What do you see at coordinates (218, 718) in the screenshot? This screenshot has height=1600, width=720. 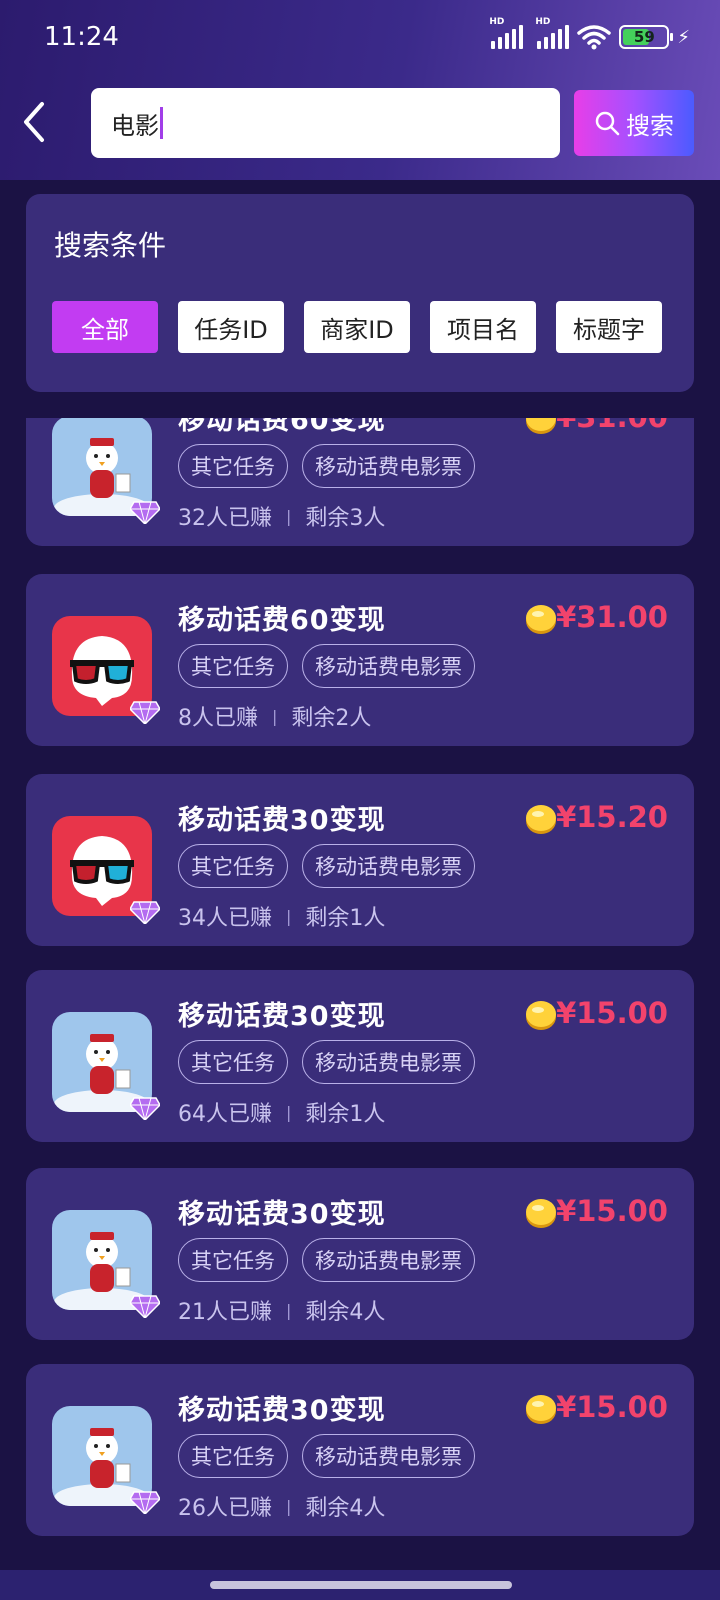 I see `earned-count: 8人已赚` at bounding box center [218, 718].